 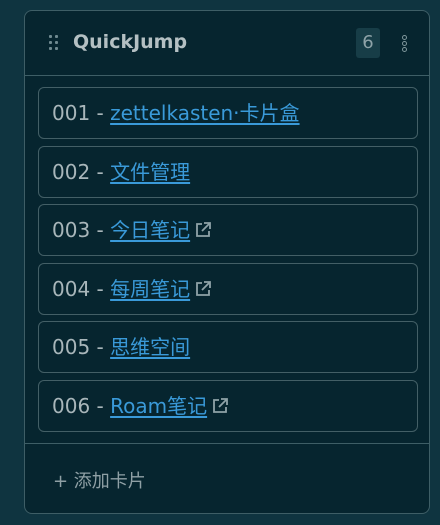 I want to click on quickjump-card-1: 001 - zettelkasten·卡片盒, so click(x=228, y=113).